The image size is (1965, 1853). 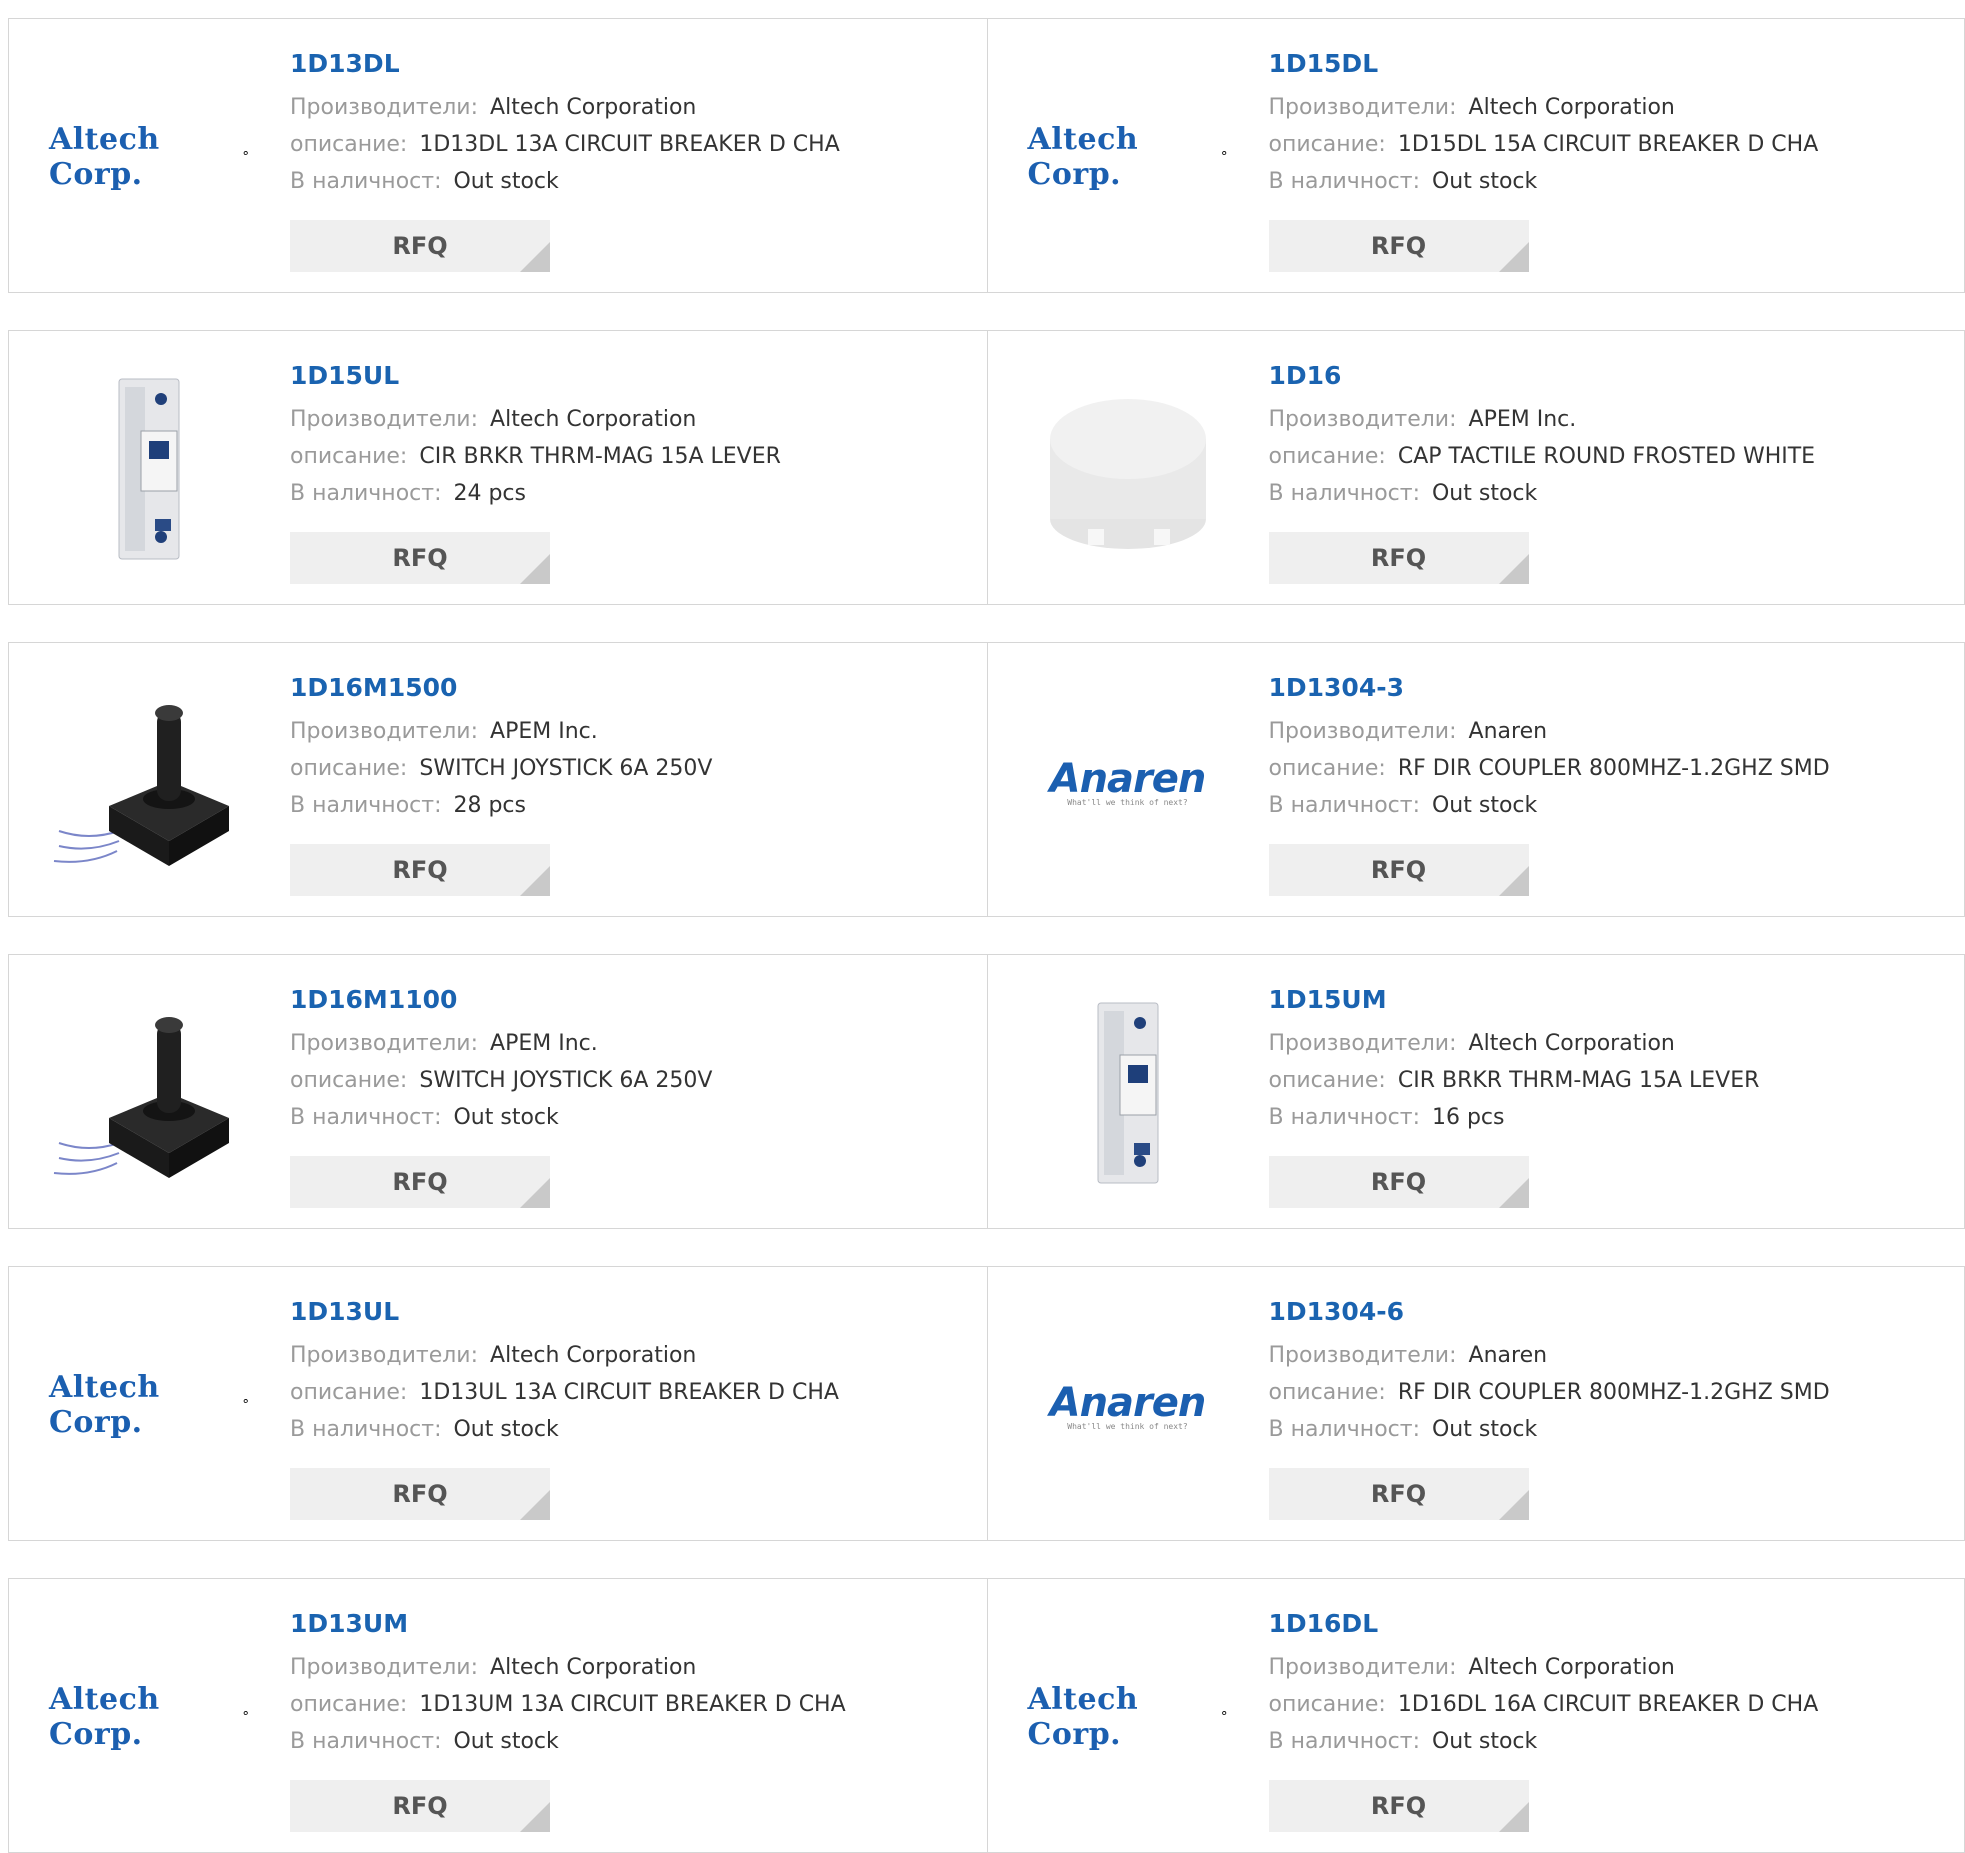 What do you see at coordinates (1612, 688) in the screenshot?
I see `part-number-link: 1D1304-3` at bounding box center [1612, 688].